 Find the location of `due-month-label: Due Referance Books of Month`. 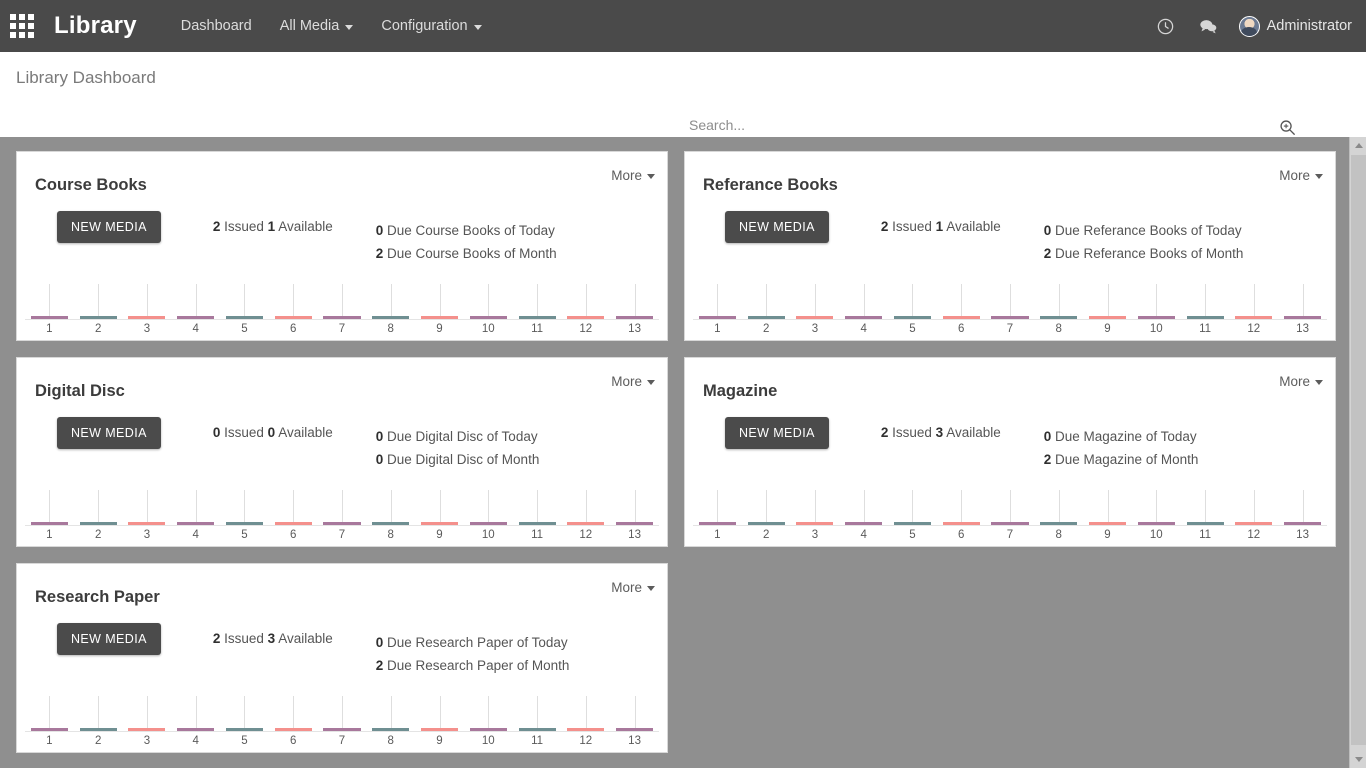

due-month-label: Due Referance Books of Month is located at coordinates (1149, 253).